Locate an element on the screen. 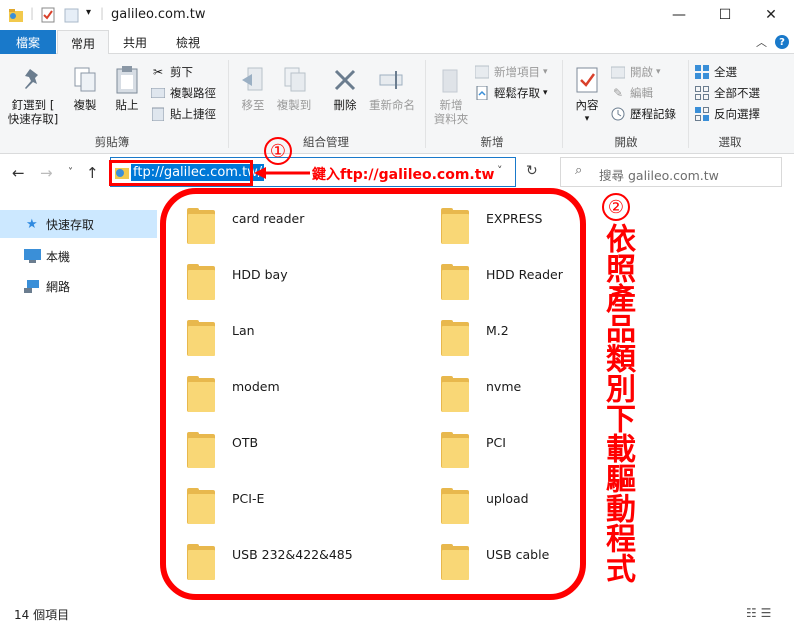  select-all-button: 全選 is located at coordinates (715, 72).